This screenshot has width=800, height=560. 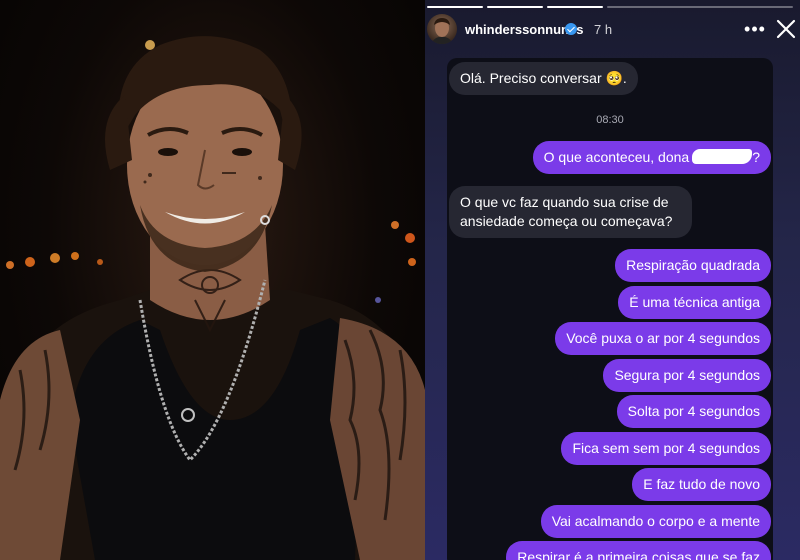 I want to click on message-text: É uma técnica antiga, so click(x=694, y=302).